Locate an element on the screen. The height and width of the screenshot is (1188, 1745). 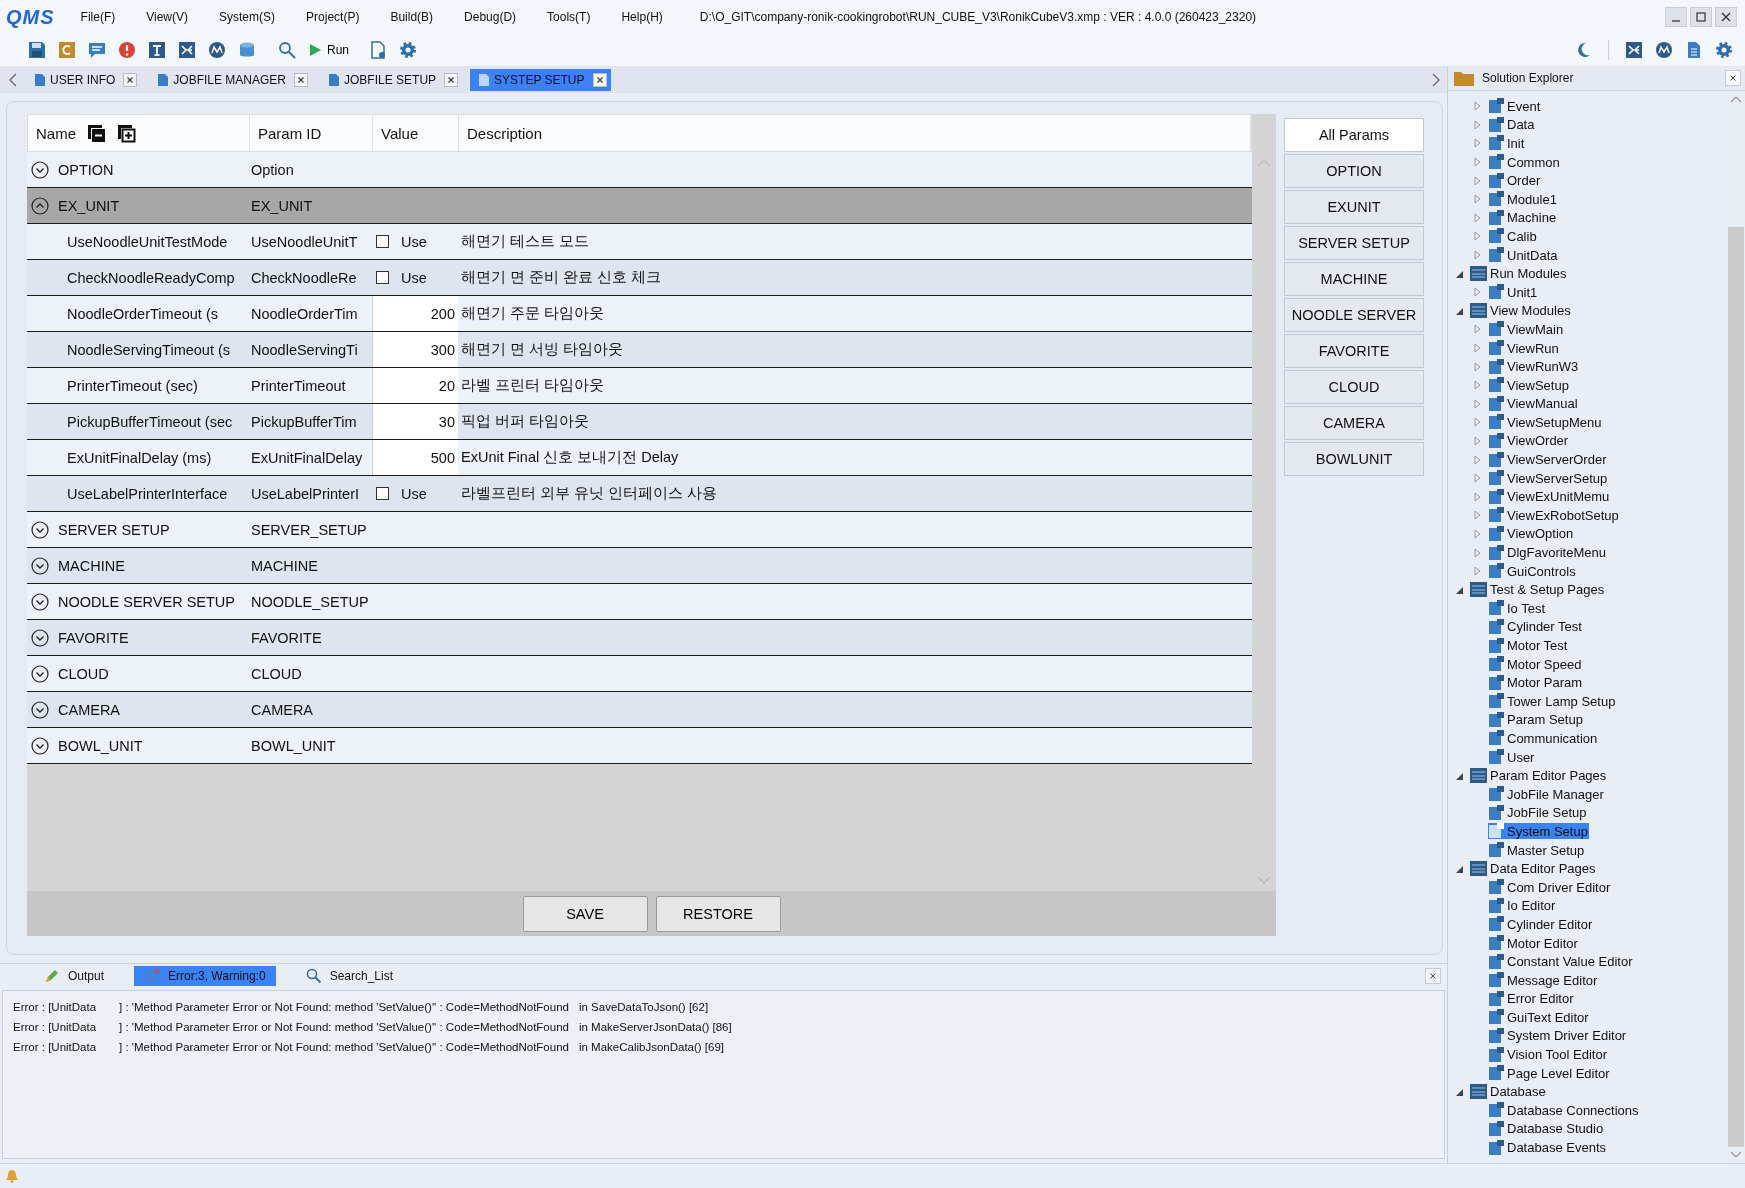
menu-item: Debug(D) is located at coordinates (490, 17).